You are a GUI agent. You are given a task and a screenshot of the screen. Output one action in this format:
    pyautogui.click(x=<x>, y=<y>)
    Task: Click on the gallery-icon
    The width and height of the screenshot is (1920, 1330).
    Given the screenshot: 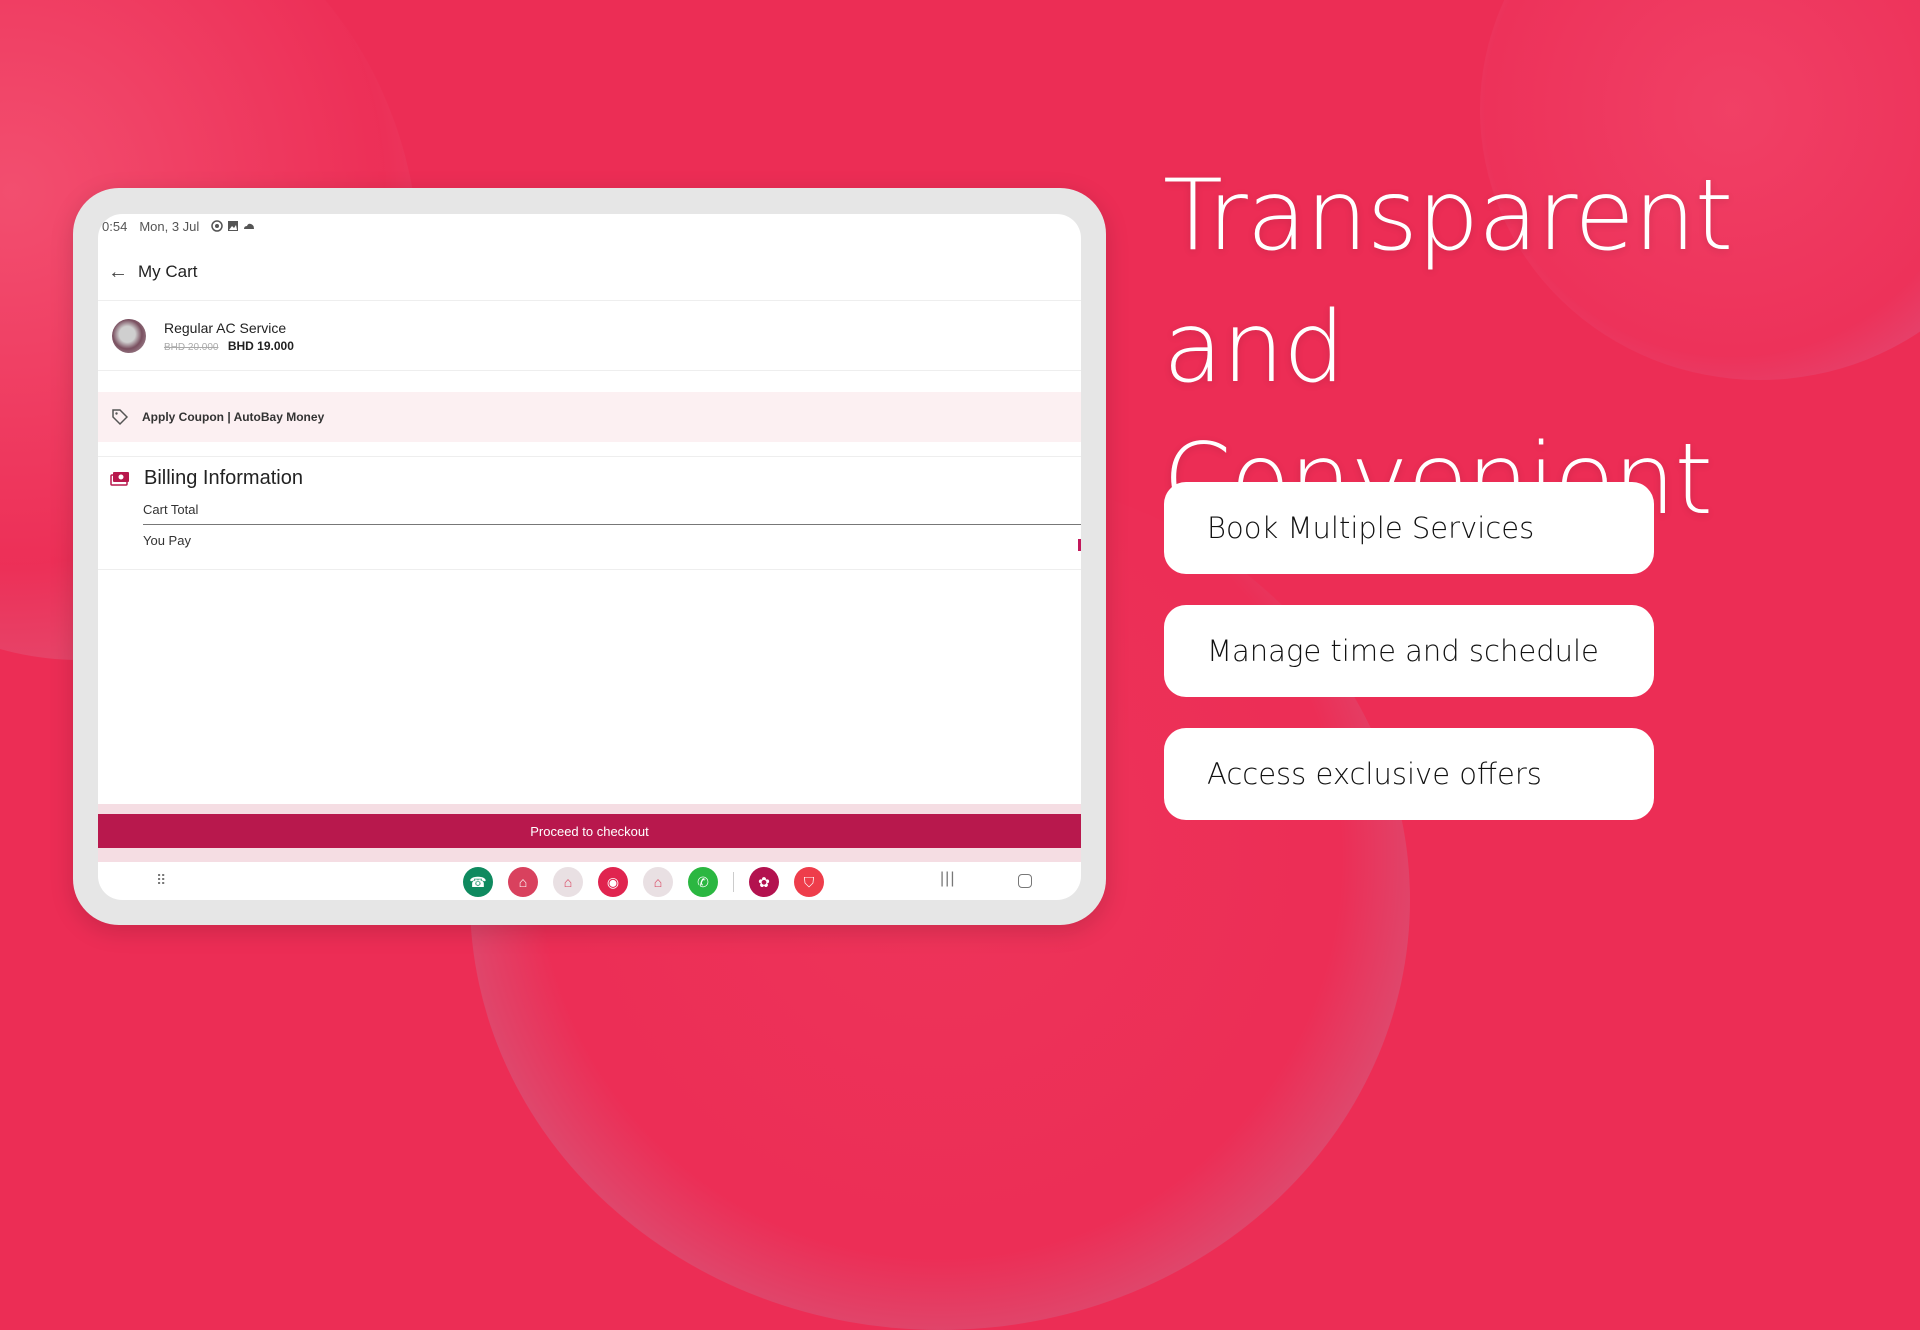 What is the action you would take?
    pyautogui.click(x=233, y=226)
    